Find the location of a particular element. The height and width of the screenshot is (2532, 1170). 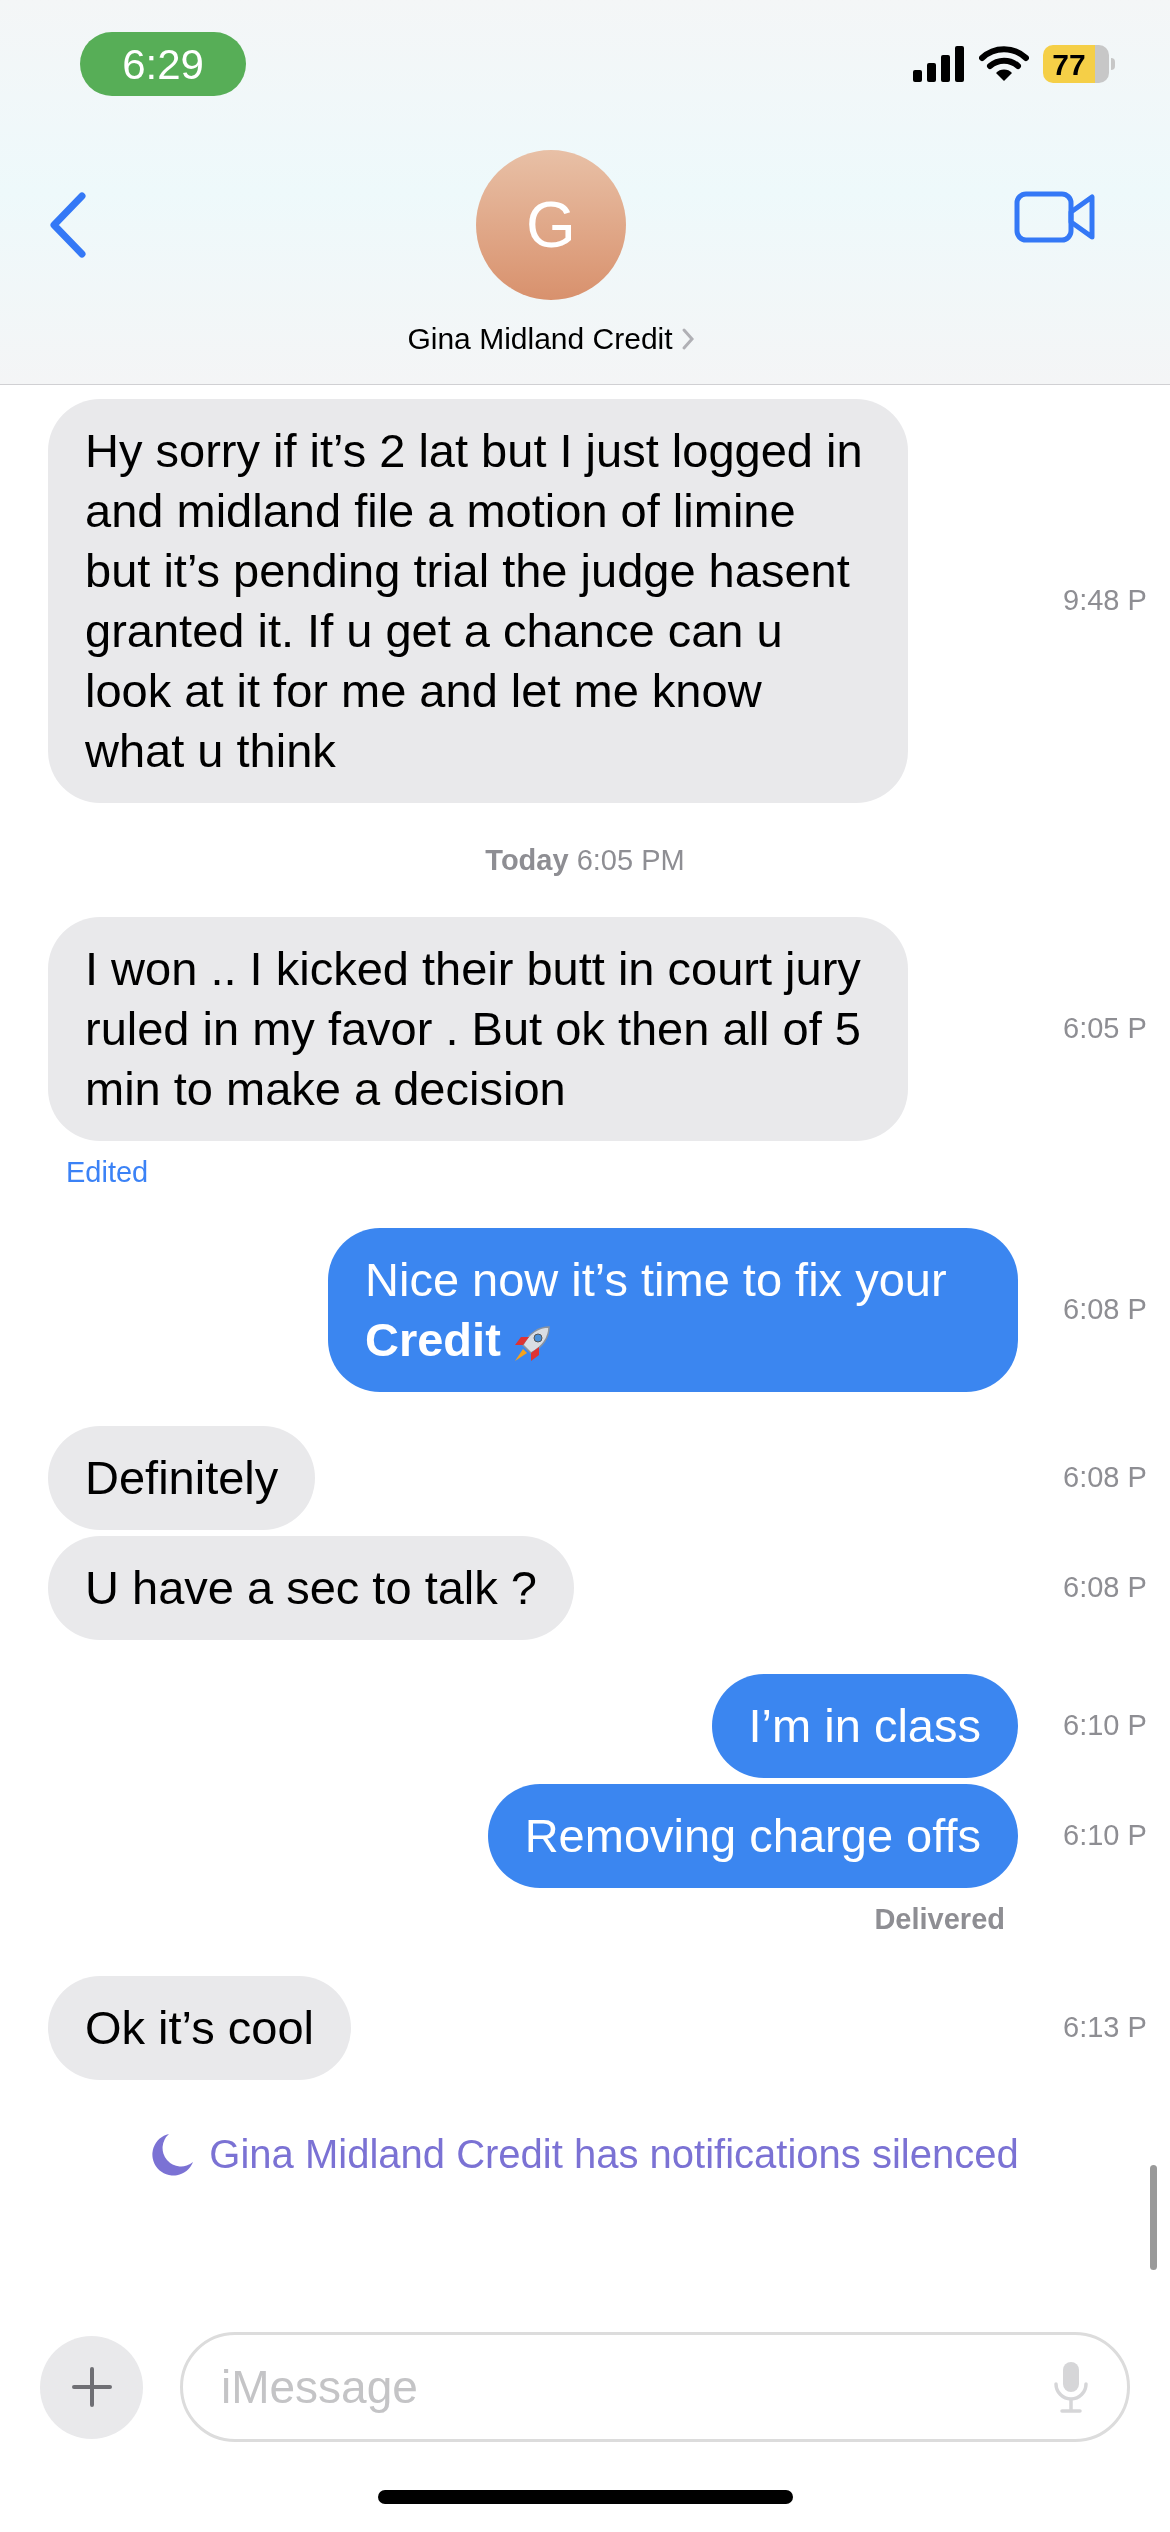

wifi-icon is located at coordinates (1004, 64).